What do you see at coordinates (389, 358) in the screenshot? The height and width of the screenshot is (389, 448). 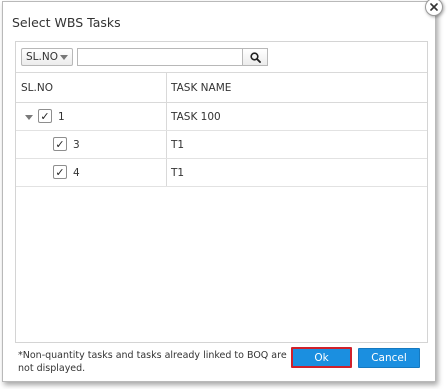 I see `cancel-button: Cancel` at bounding box center [389, 358].